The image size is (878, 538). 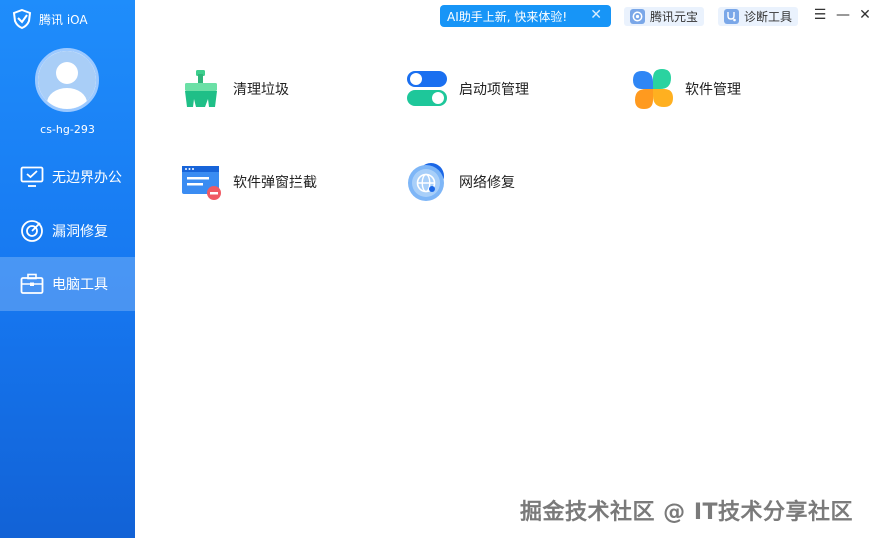 I want to click on app-name: 腾讯 iOA, so click(x=63, y=19).